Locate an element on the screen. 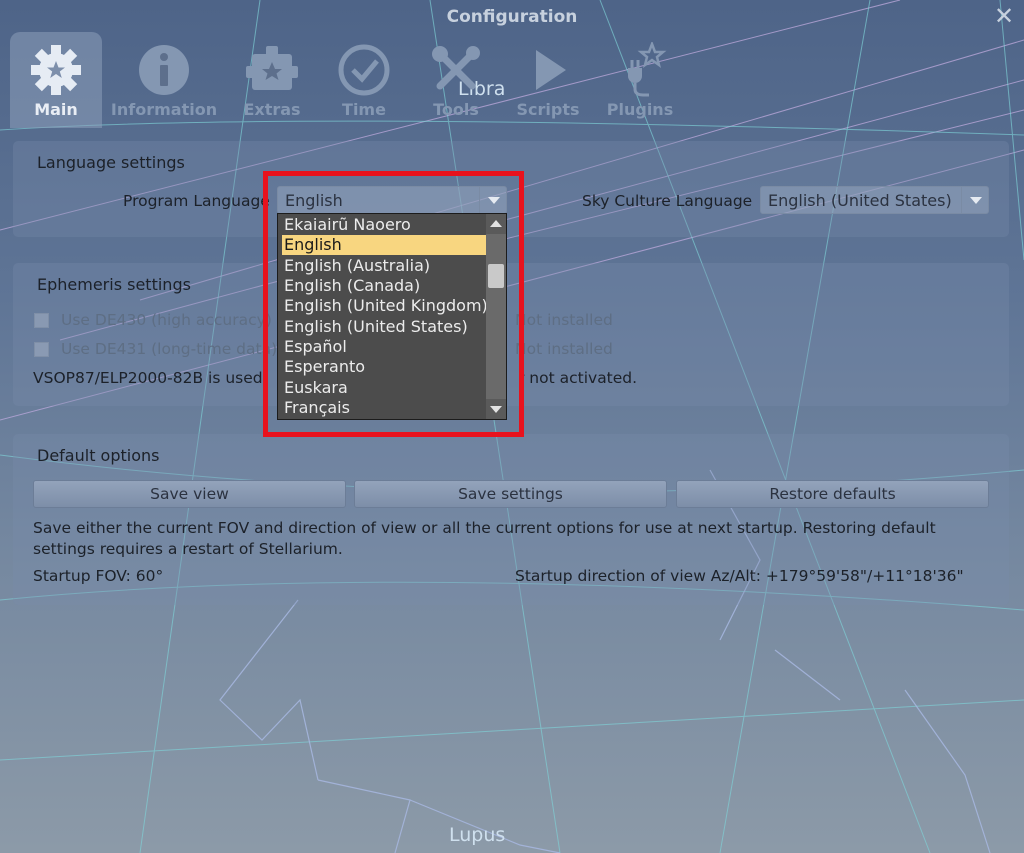 This screenshot has height=853, width=1024. tab-plugins-label: Plugins is located at coordinates (640, 109).